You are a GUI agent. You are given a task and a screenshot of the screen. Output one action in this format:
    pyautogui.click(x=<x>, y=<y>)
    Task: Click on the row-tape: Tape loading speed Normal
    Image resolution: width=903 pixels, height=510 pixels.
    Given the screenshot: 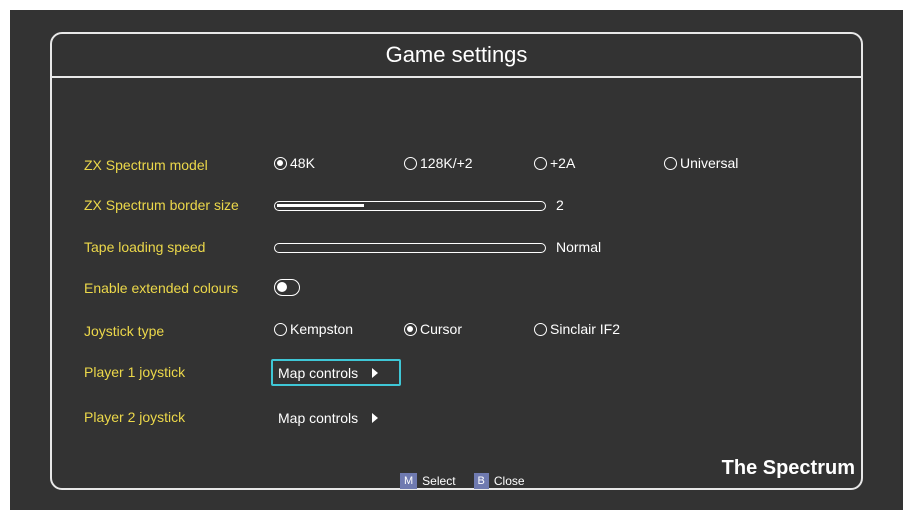 What is the action you would take?
    pyautogui.click(x=464, y=248)
    